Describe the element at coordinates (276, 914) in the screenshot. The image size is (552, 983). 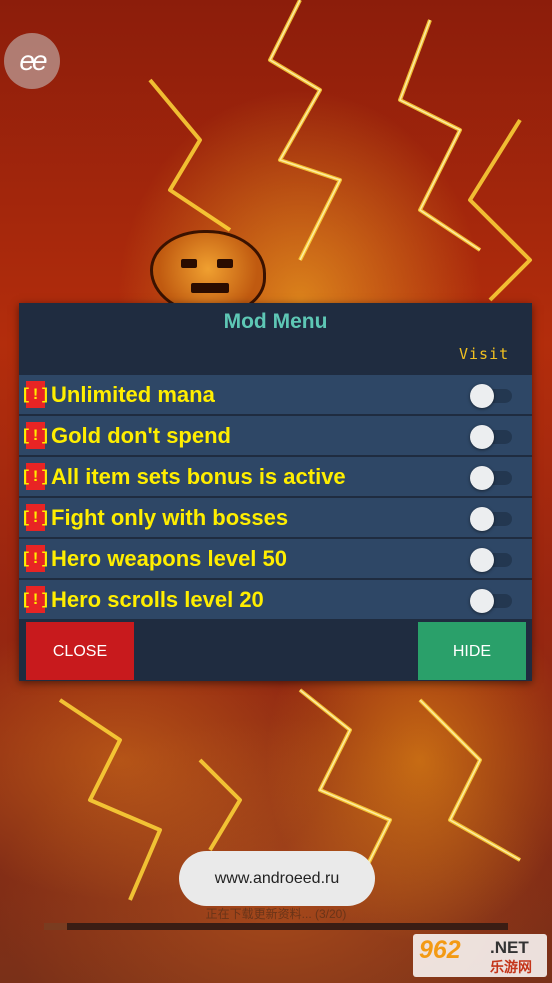
I see `loading-text: 正在下载更新资料... (3/20)` at that location.